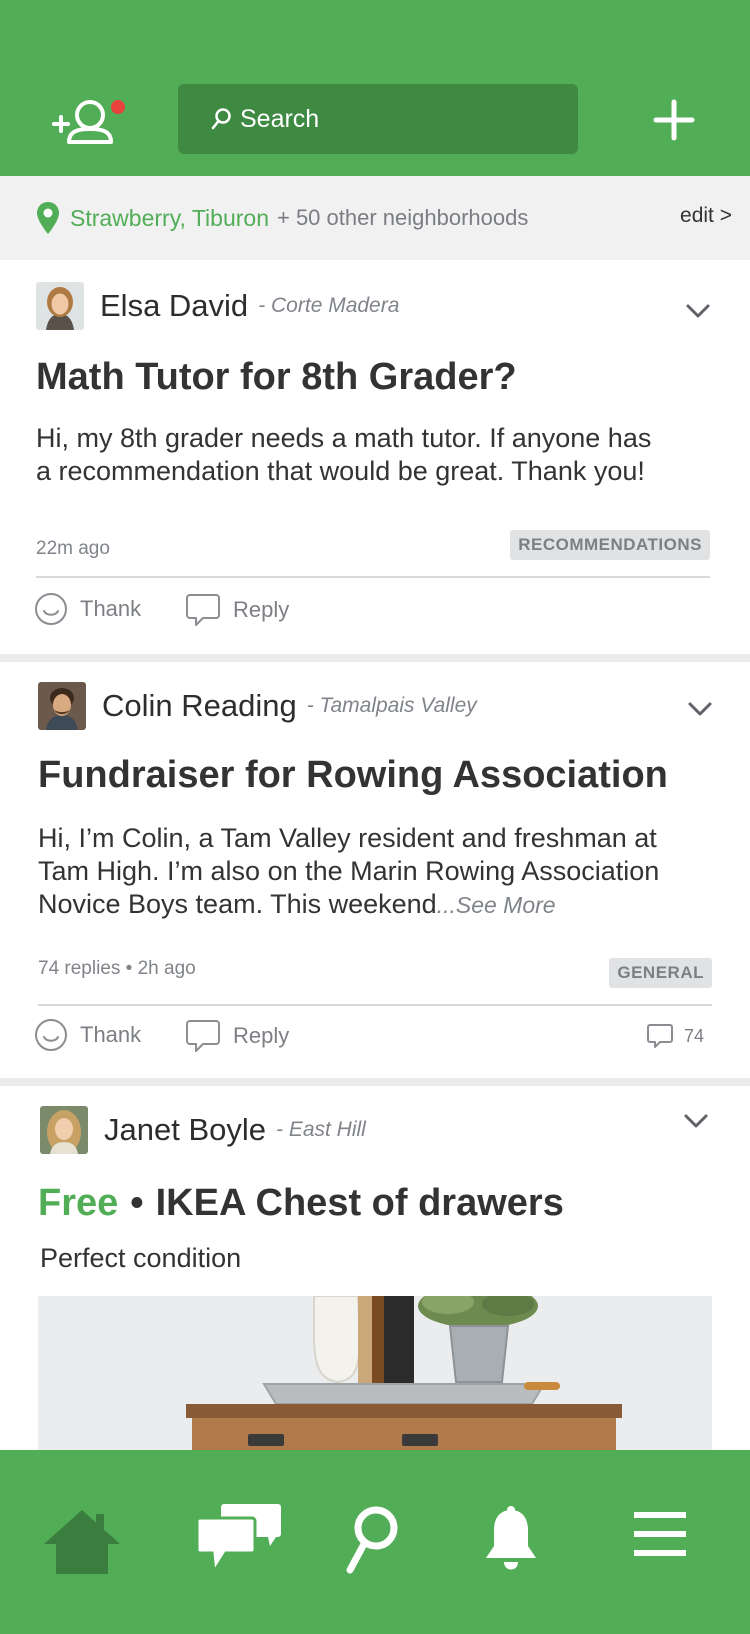  I want to click on plus-icon, so click(674, 120).